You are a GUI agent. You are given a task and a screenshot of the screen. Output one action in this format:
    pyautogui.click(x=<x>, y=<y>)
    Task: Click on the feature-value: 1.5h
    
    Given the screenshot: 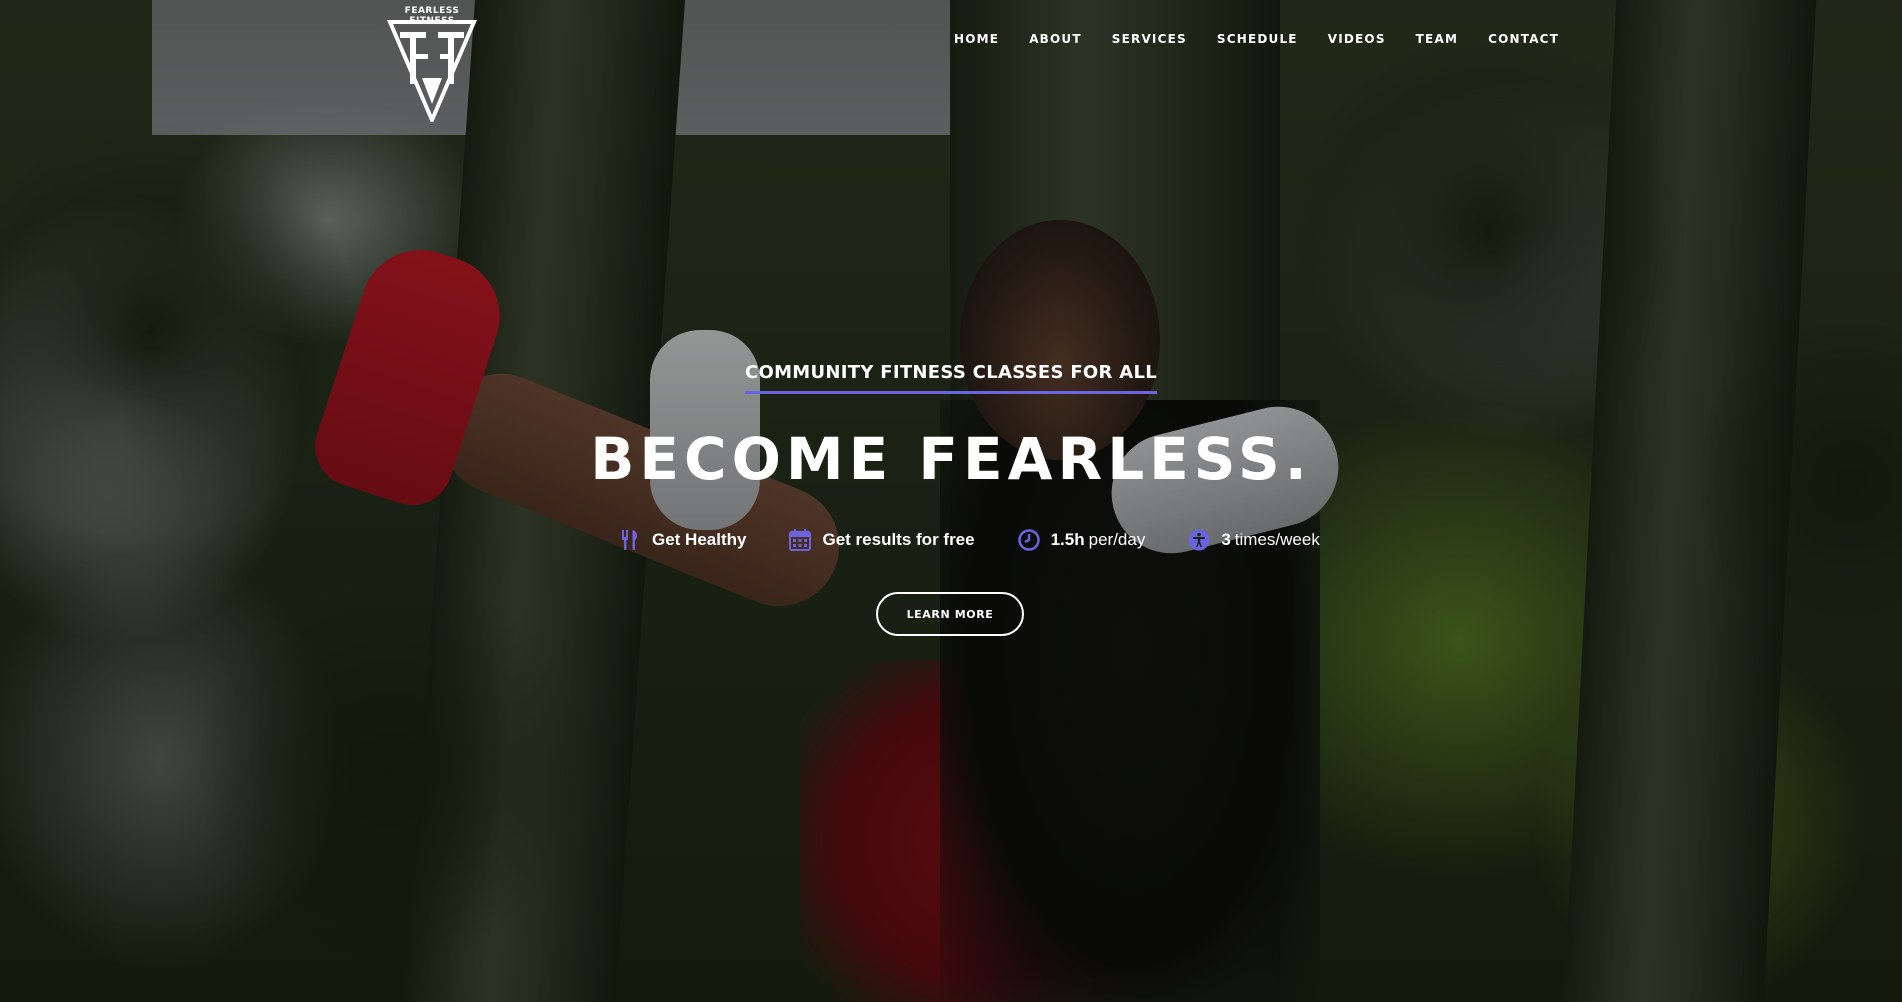 What is the action you would take?
    pyautogui.click(x=1067, y=539)
    